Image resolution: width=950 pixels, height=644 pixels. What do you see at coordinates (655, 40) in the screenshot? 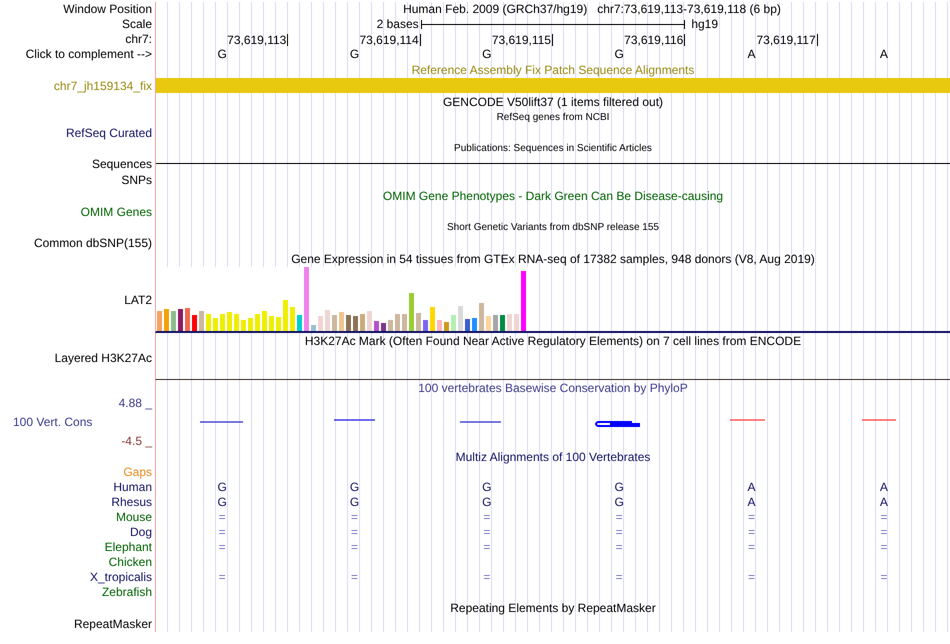
I see `ruler-tick: 73,619,116` at bounding box center [655, 40].